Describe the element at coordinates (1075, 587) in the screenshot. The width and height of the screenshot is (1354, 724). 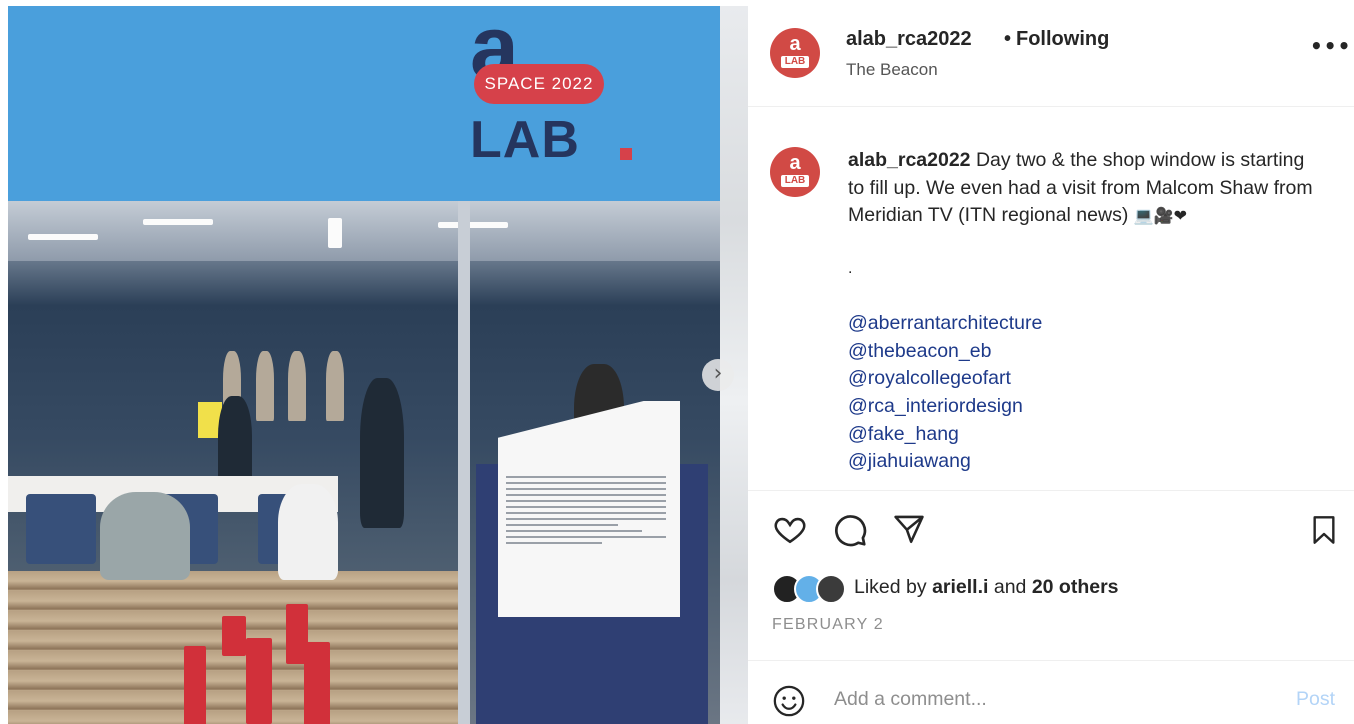
I see `liked-by-others: 20 others` at that location.